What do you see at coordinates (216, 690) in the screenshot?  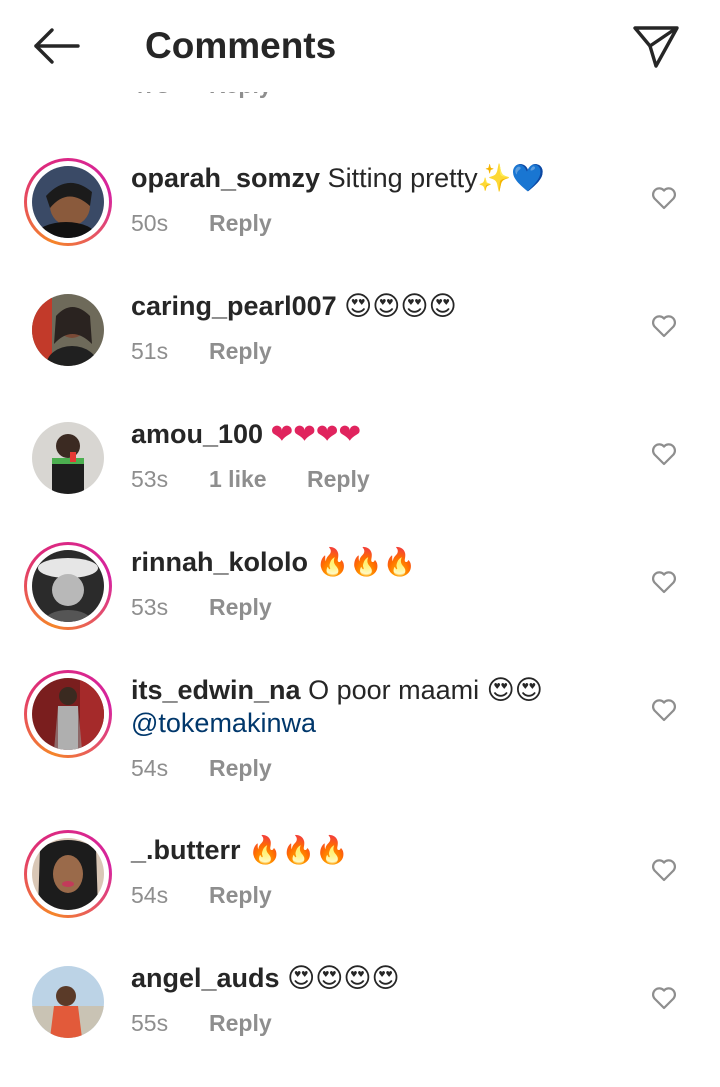 I see `comment-username: its_edwin_na` at bounding box center [216, 690].